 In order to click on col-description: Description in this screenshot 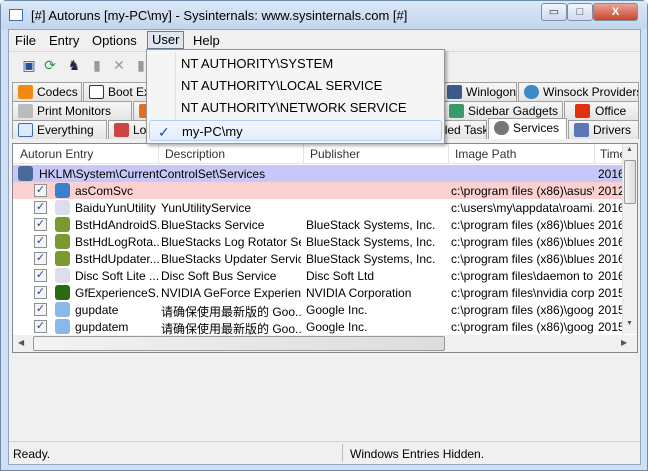, I will do `click(195, 154)`.